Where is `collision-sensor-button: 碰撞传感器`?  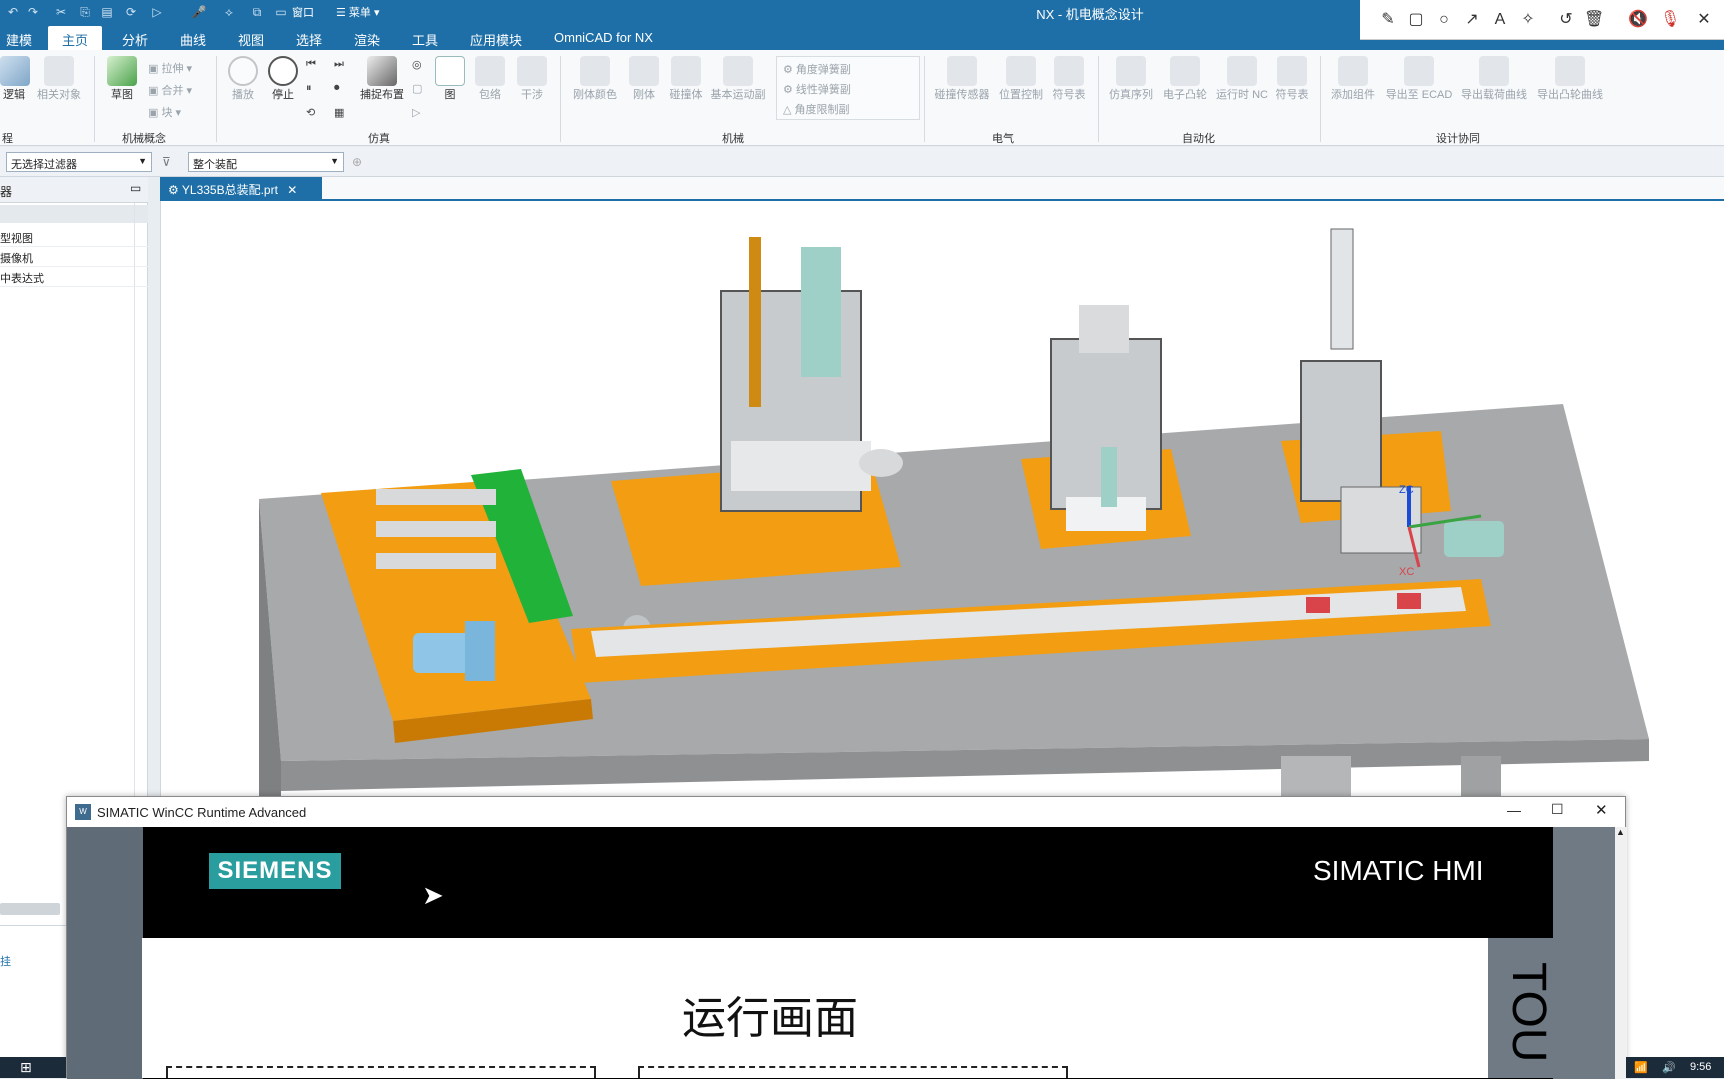
collision-sensor-button: 碰撞传感器 is located at coordinates (962, 79).